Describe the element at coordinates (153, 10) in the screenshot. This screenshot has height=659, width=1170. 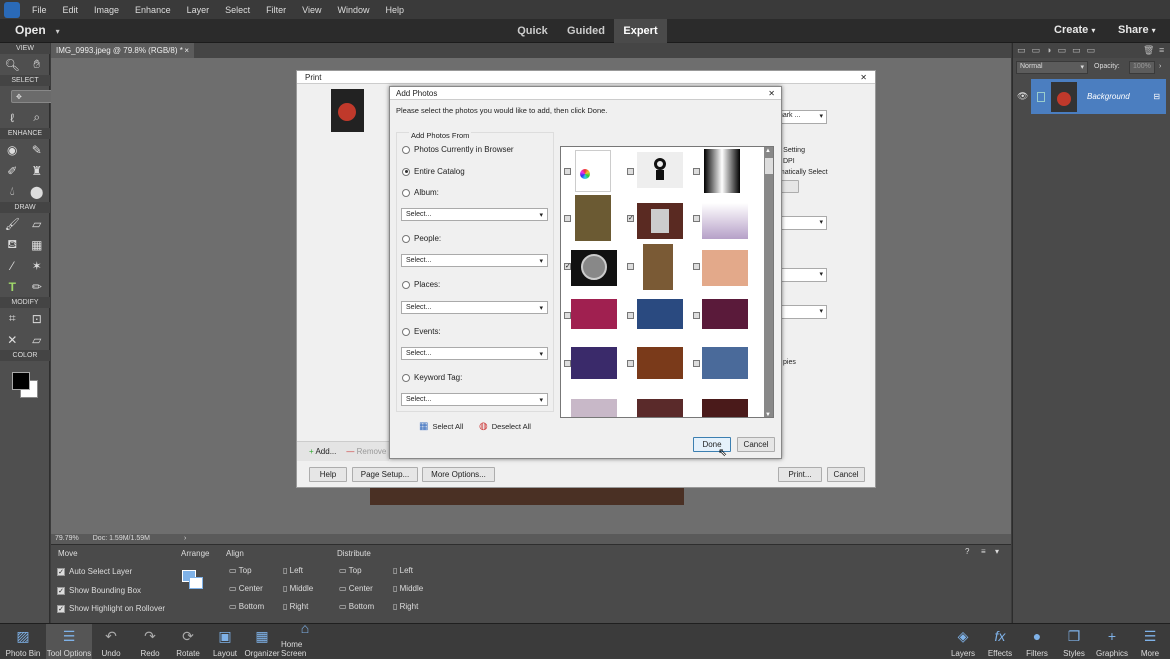
I see `menu-enhance: Enhance` at that location.